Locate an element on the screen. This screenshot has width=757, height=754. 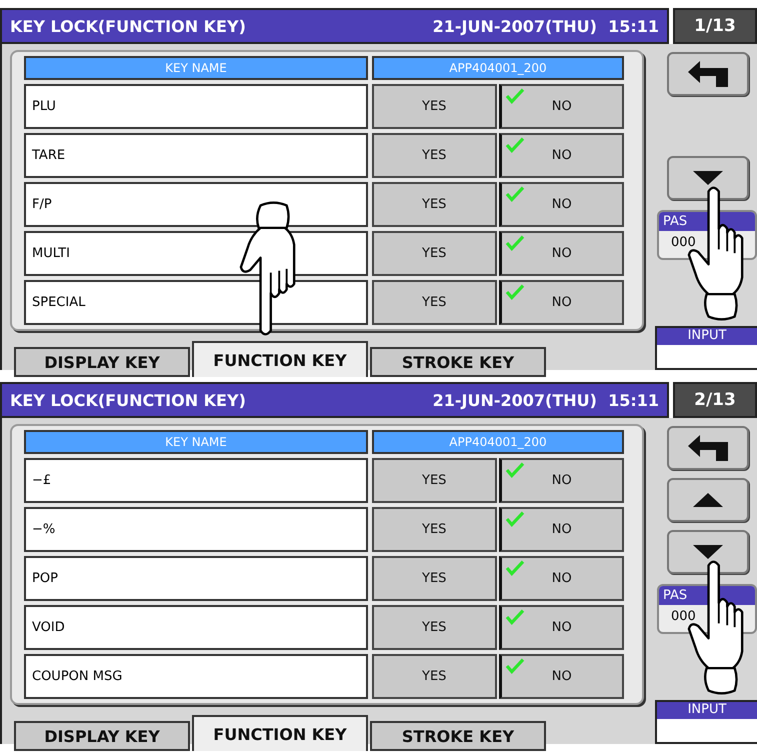
key-name-cell: POP is located at coordinates (196, 578).